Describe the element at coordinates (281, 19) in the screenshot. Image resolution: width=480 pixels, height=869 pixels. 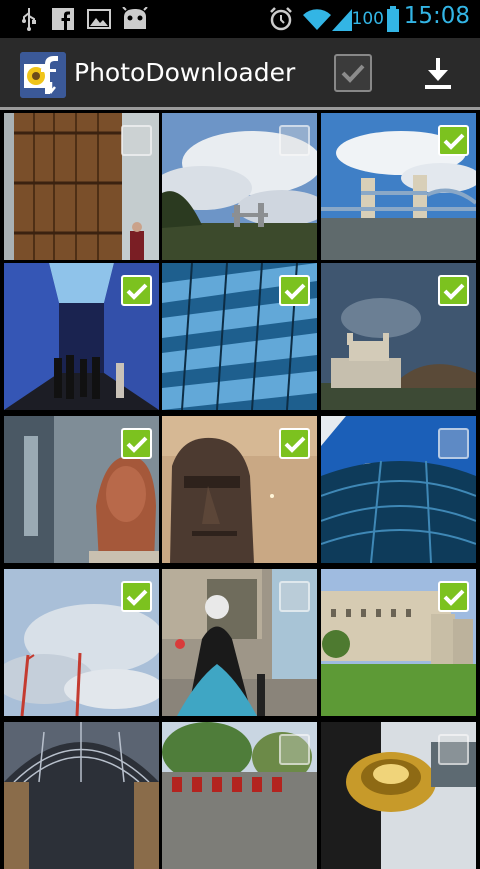
I see `alarm-icon` at that location.